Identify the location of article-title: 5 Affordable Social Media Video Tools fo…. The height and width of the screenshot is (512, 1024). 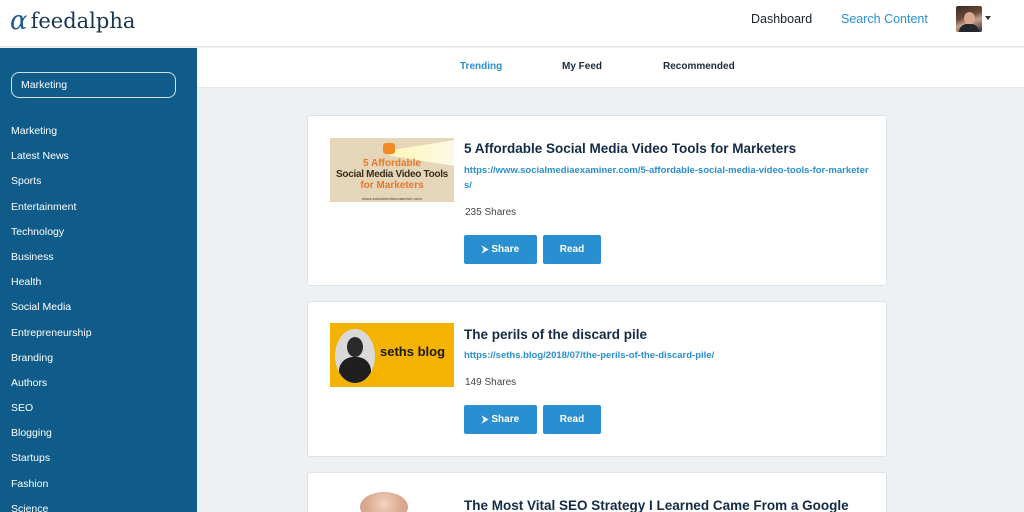
(630, 148).